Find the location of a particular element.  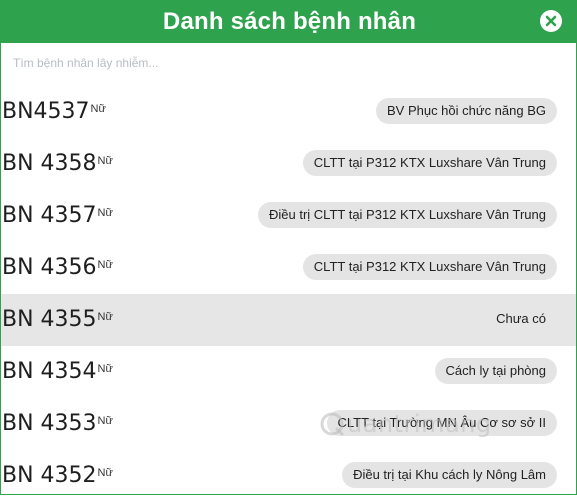

page-title: Danh sách bệnh nhân is located at coordinates (289, 21).